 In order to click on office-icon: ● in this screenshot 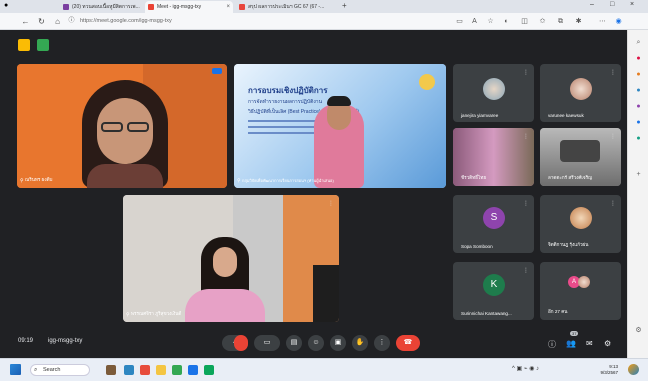, I will do `click(638, 106)`.